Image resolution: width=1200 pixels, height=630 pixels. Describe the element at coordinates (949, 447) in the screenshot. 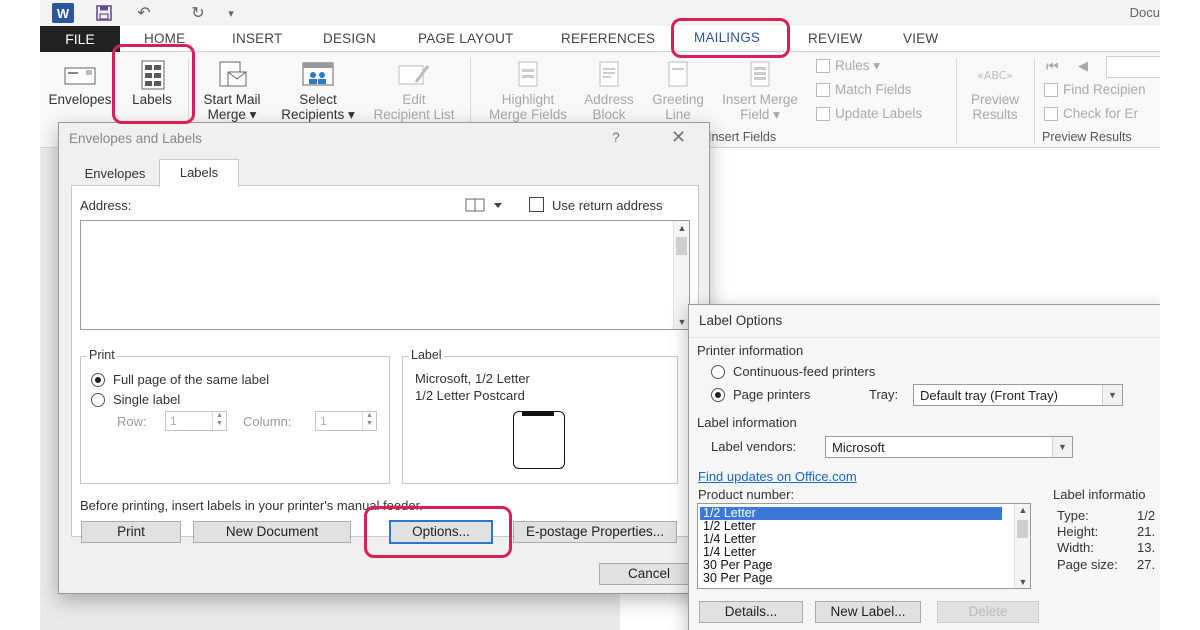

I see `label-vendors-select: Microsoft ▼` at that location.